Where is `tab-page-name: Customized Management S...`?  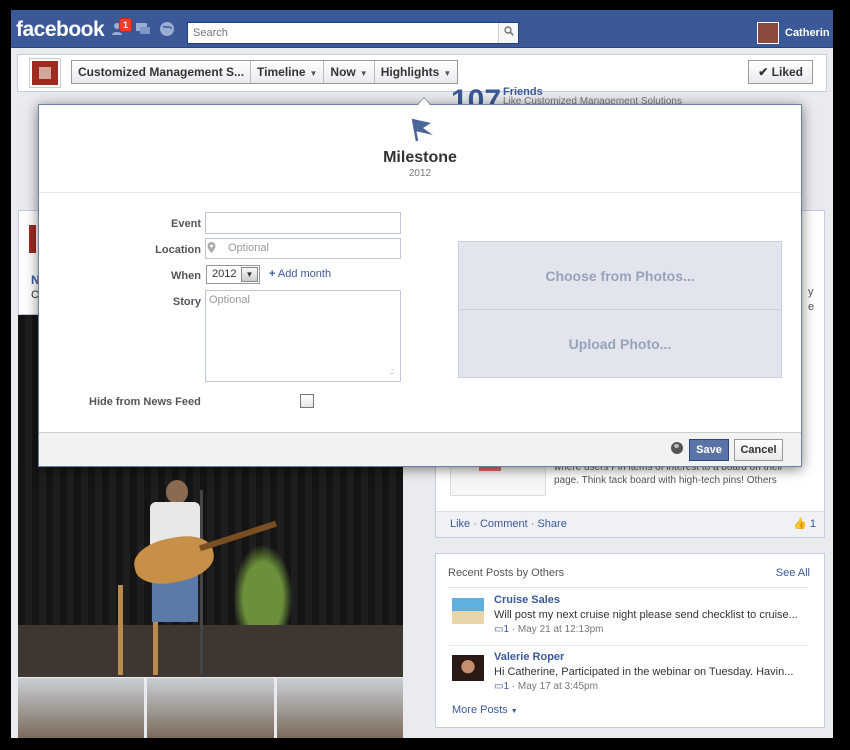
tab-page-name: Customized Management S... is located at coordinates (162, 72).